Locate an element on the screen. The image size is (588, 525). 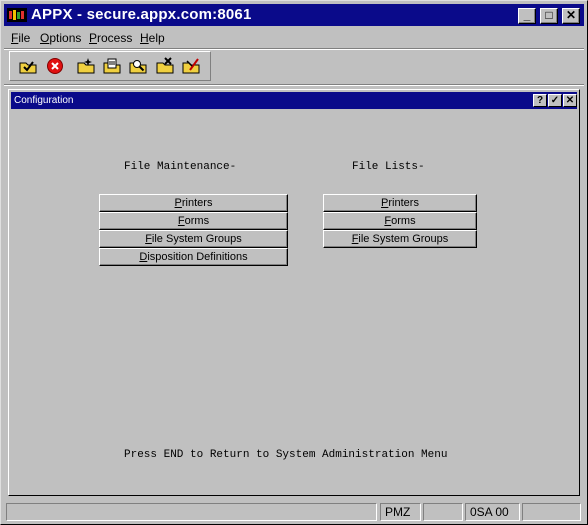
help-button: ? is located at coordinates (540, 100).